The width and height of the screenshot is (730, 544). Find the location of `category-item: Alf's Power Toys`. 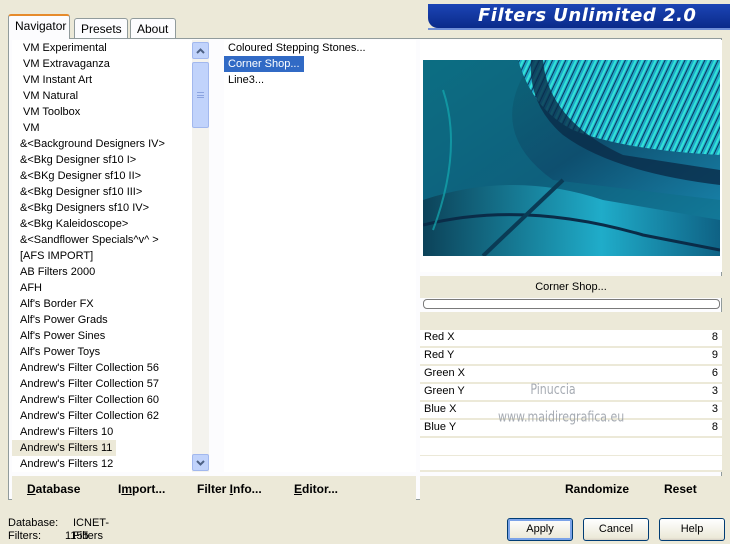

category-item: Alf's Power Toys is located at coordinates (102, 352).